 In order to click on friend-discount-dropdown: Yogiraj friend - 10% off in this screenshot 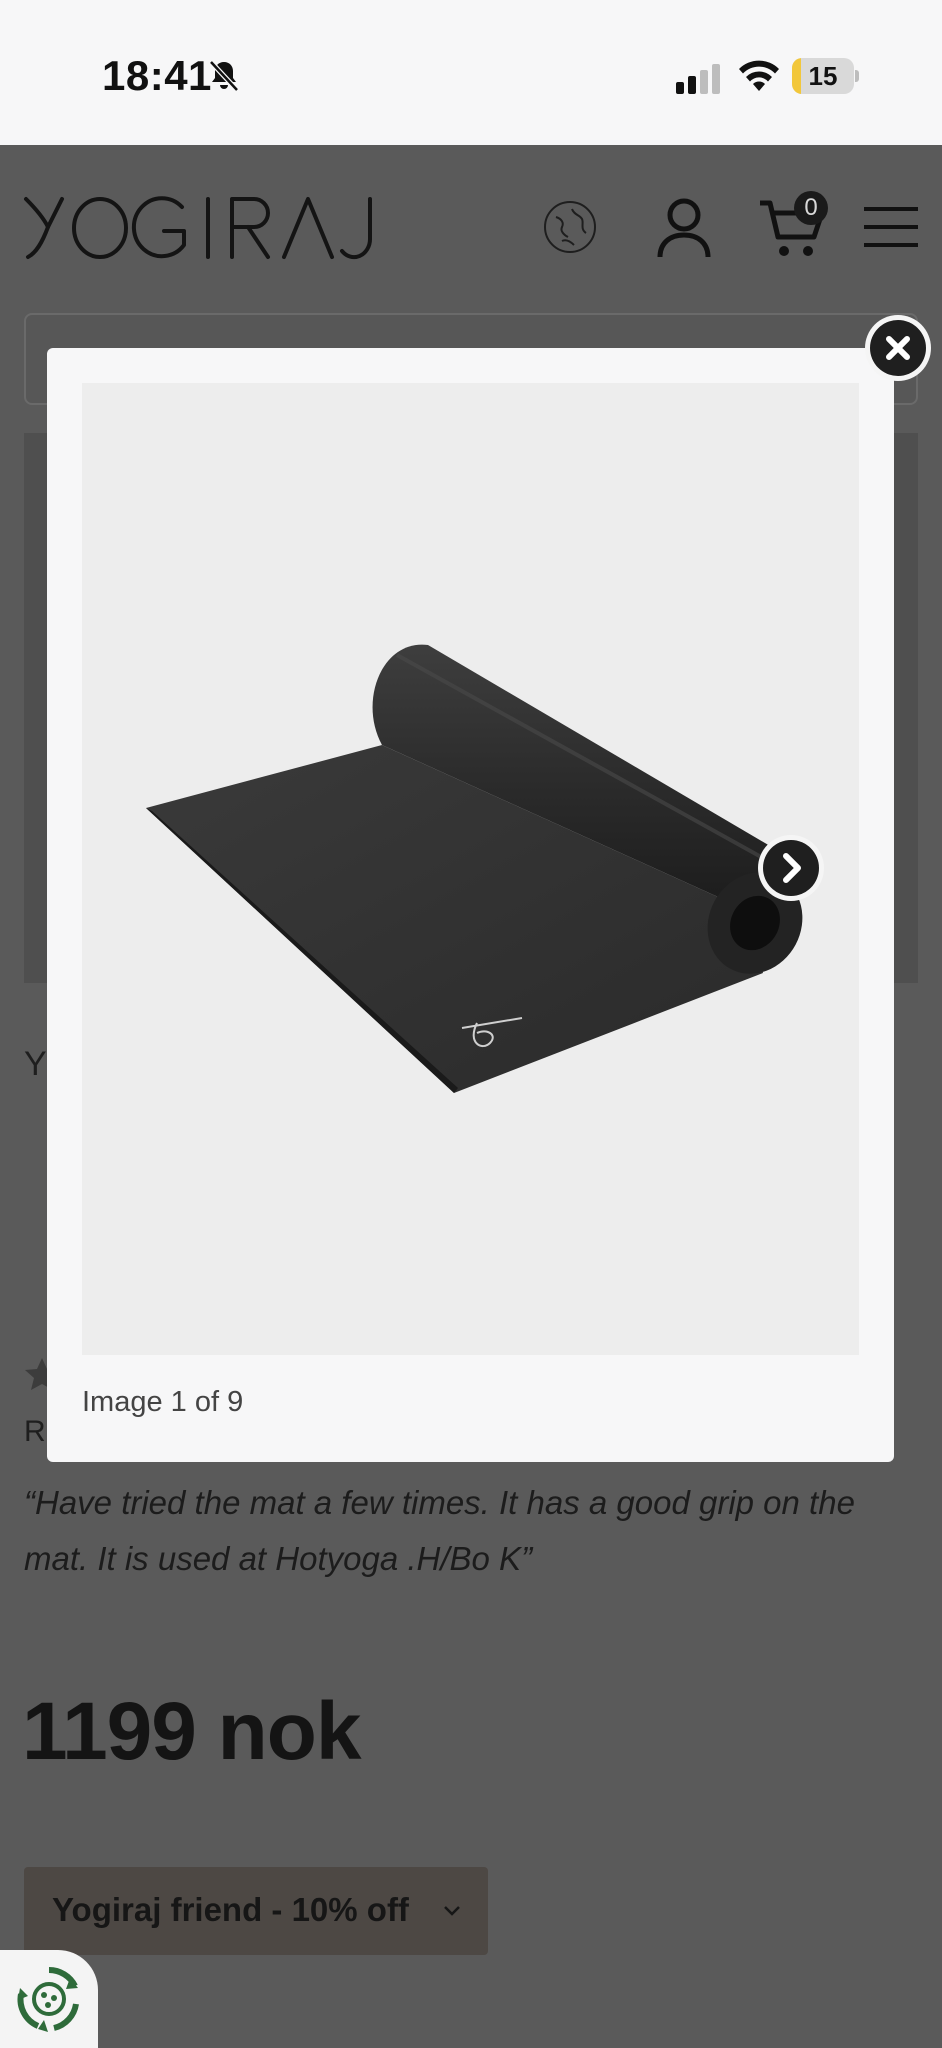, I will do `click(256, 1911)`.